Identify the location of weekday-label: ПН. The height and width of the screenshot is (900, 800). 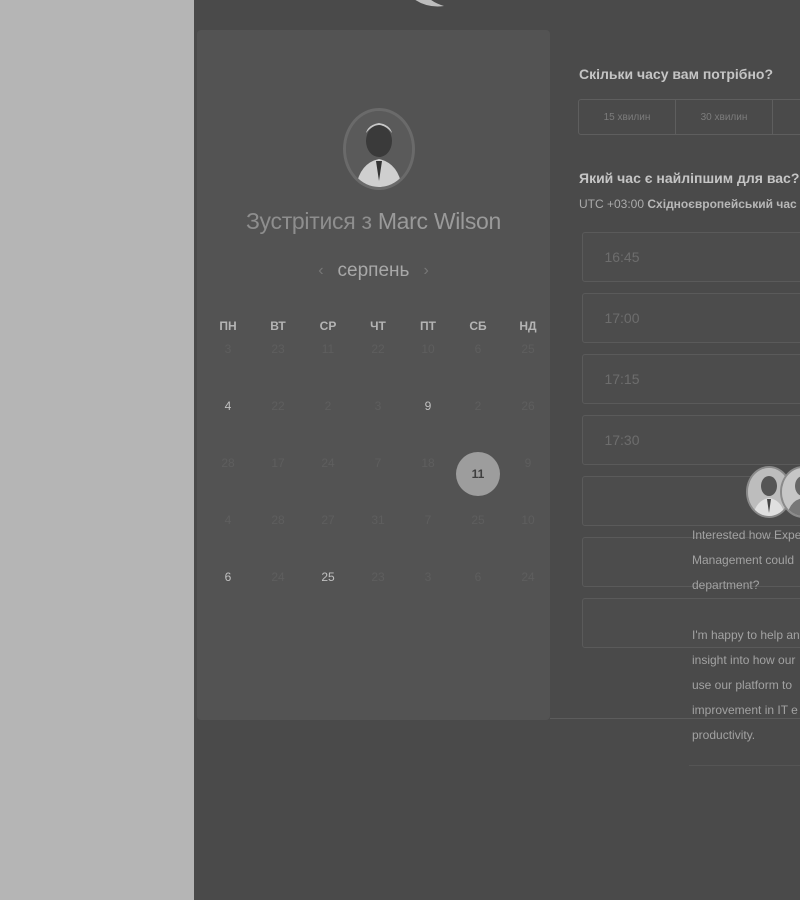
(228, 326).